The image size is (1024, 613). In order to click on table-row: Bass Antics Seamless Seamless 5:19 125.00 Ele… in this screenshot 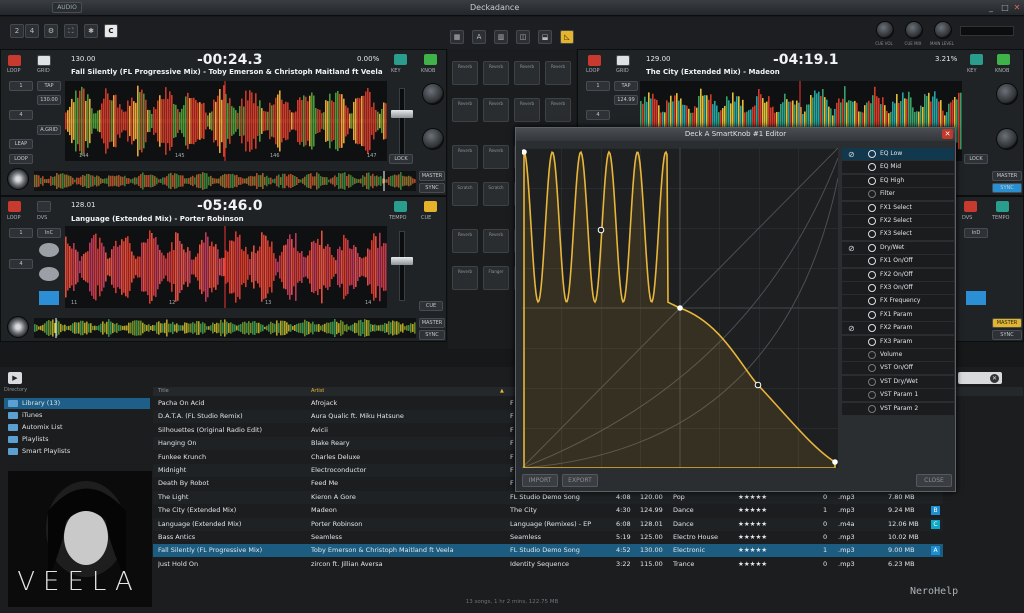, I will do `click(548, 537)`.